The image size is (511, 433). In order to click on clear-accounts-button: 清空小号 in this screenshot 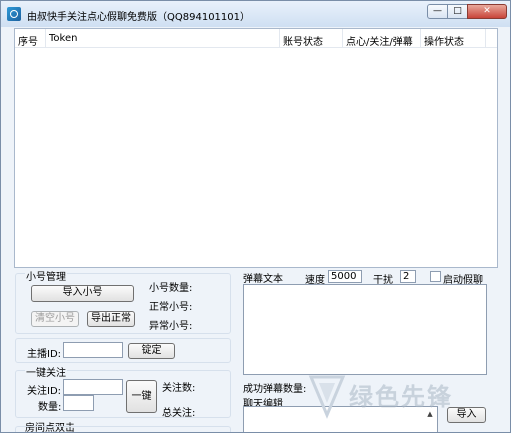, I will do `click(55, 319)`.